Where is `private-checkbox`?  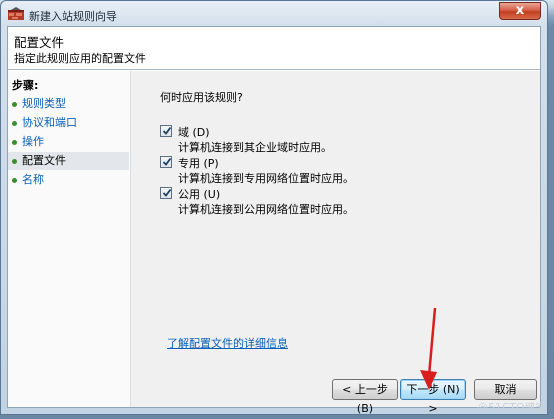 private-checkbox is located at coordinates (166, 162).